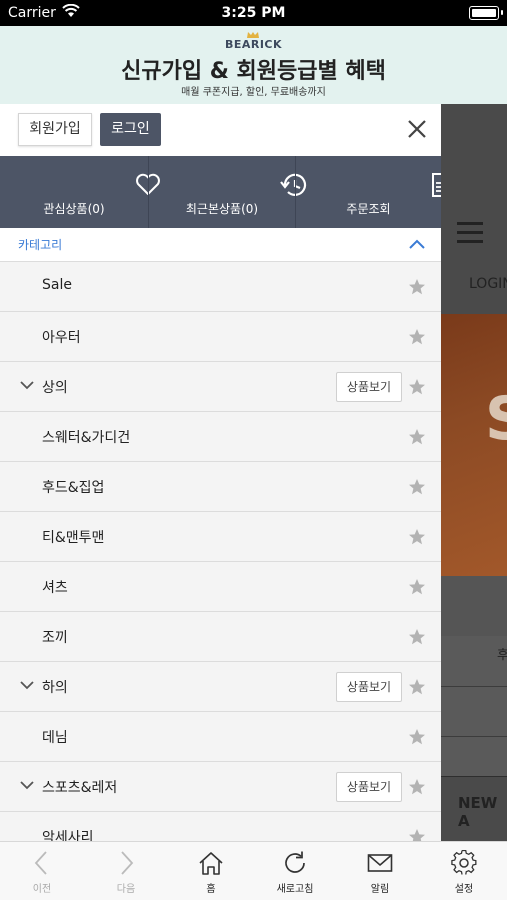 The image size is (507, 900). I want to click on clock: 3:25 PM, so click(253, 13).